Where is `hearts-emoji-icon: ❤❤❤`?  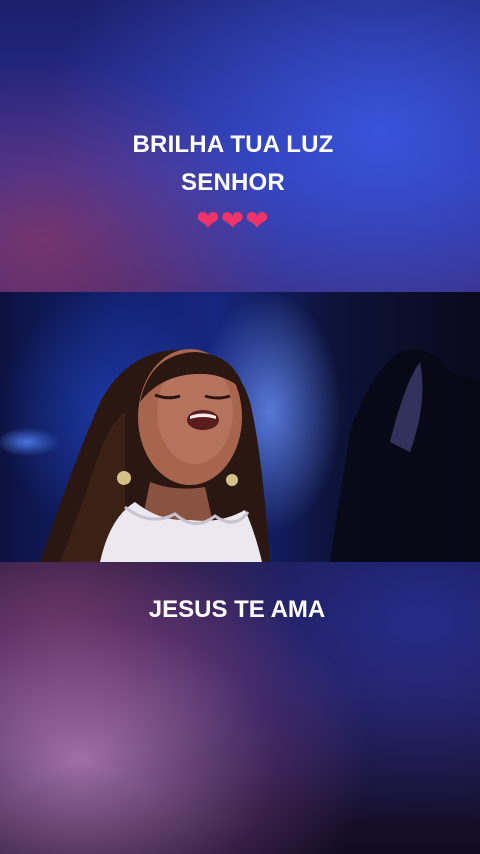
hearts-emoji-icon: ❤❤❤ is located at coordinates (233, 220).